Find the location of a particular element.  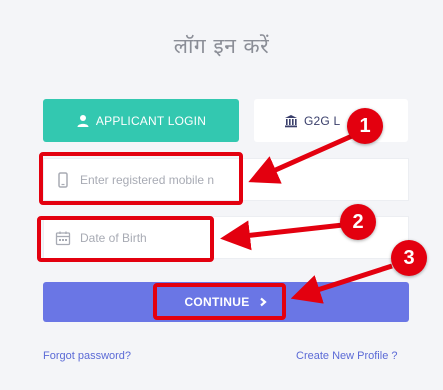

annotation-badge-3: 3 is located at coordinates (409, 258).